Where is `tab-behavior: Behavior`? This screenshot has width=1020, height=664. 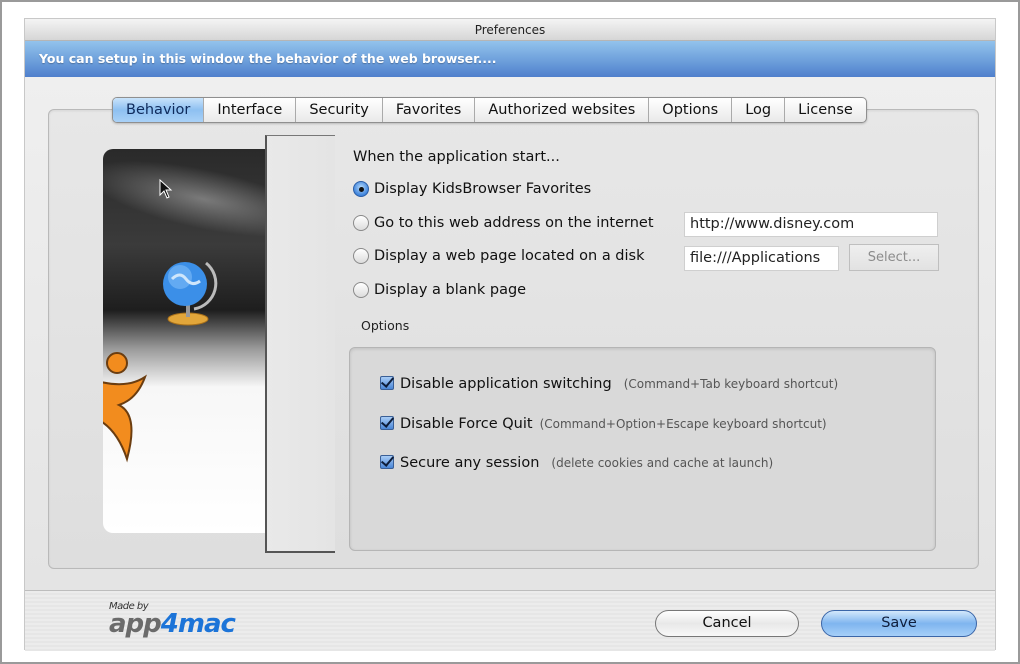 tab-behavior: Behavior is located at coordinates (159, 110).